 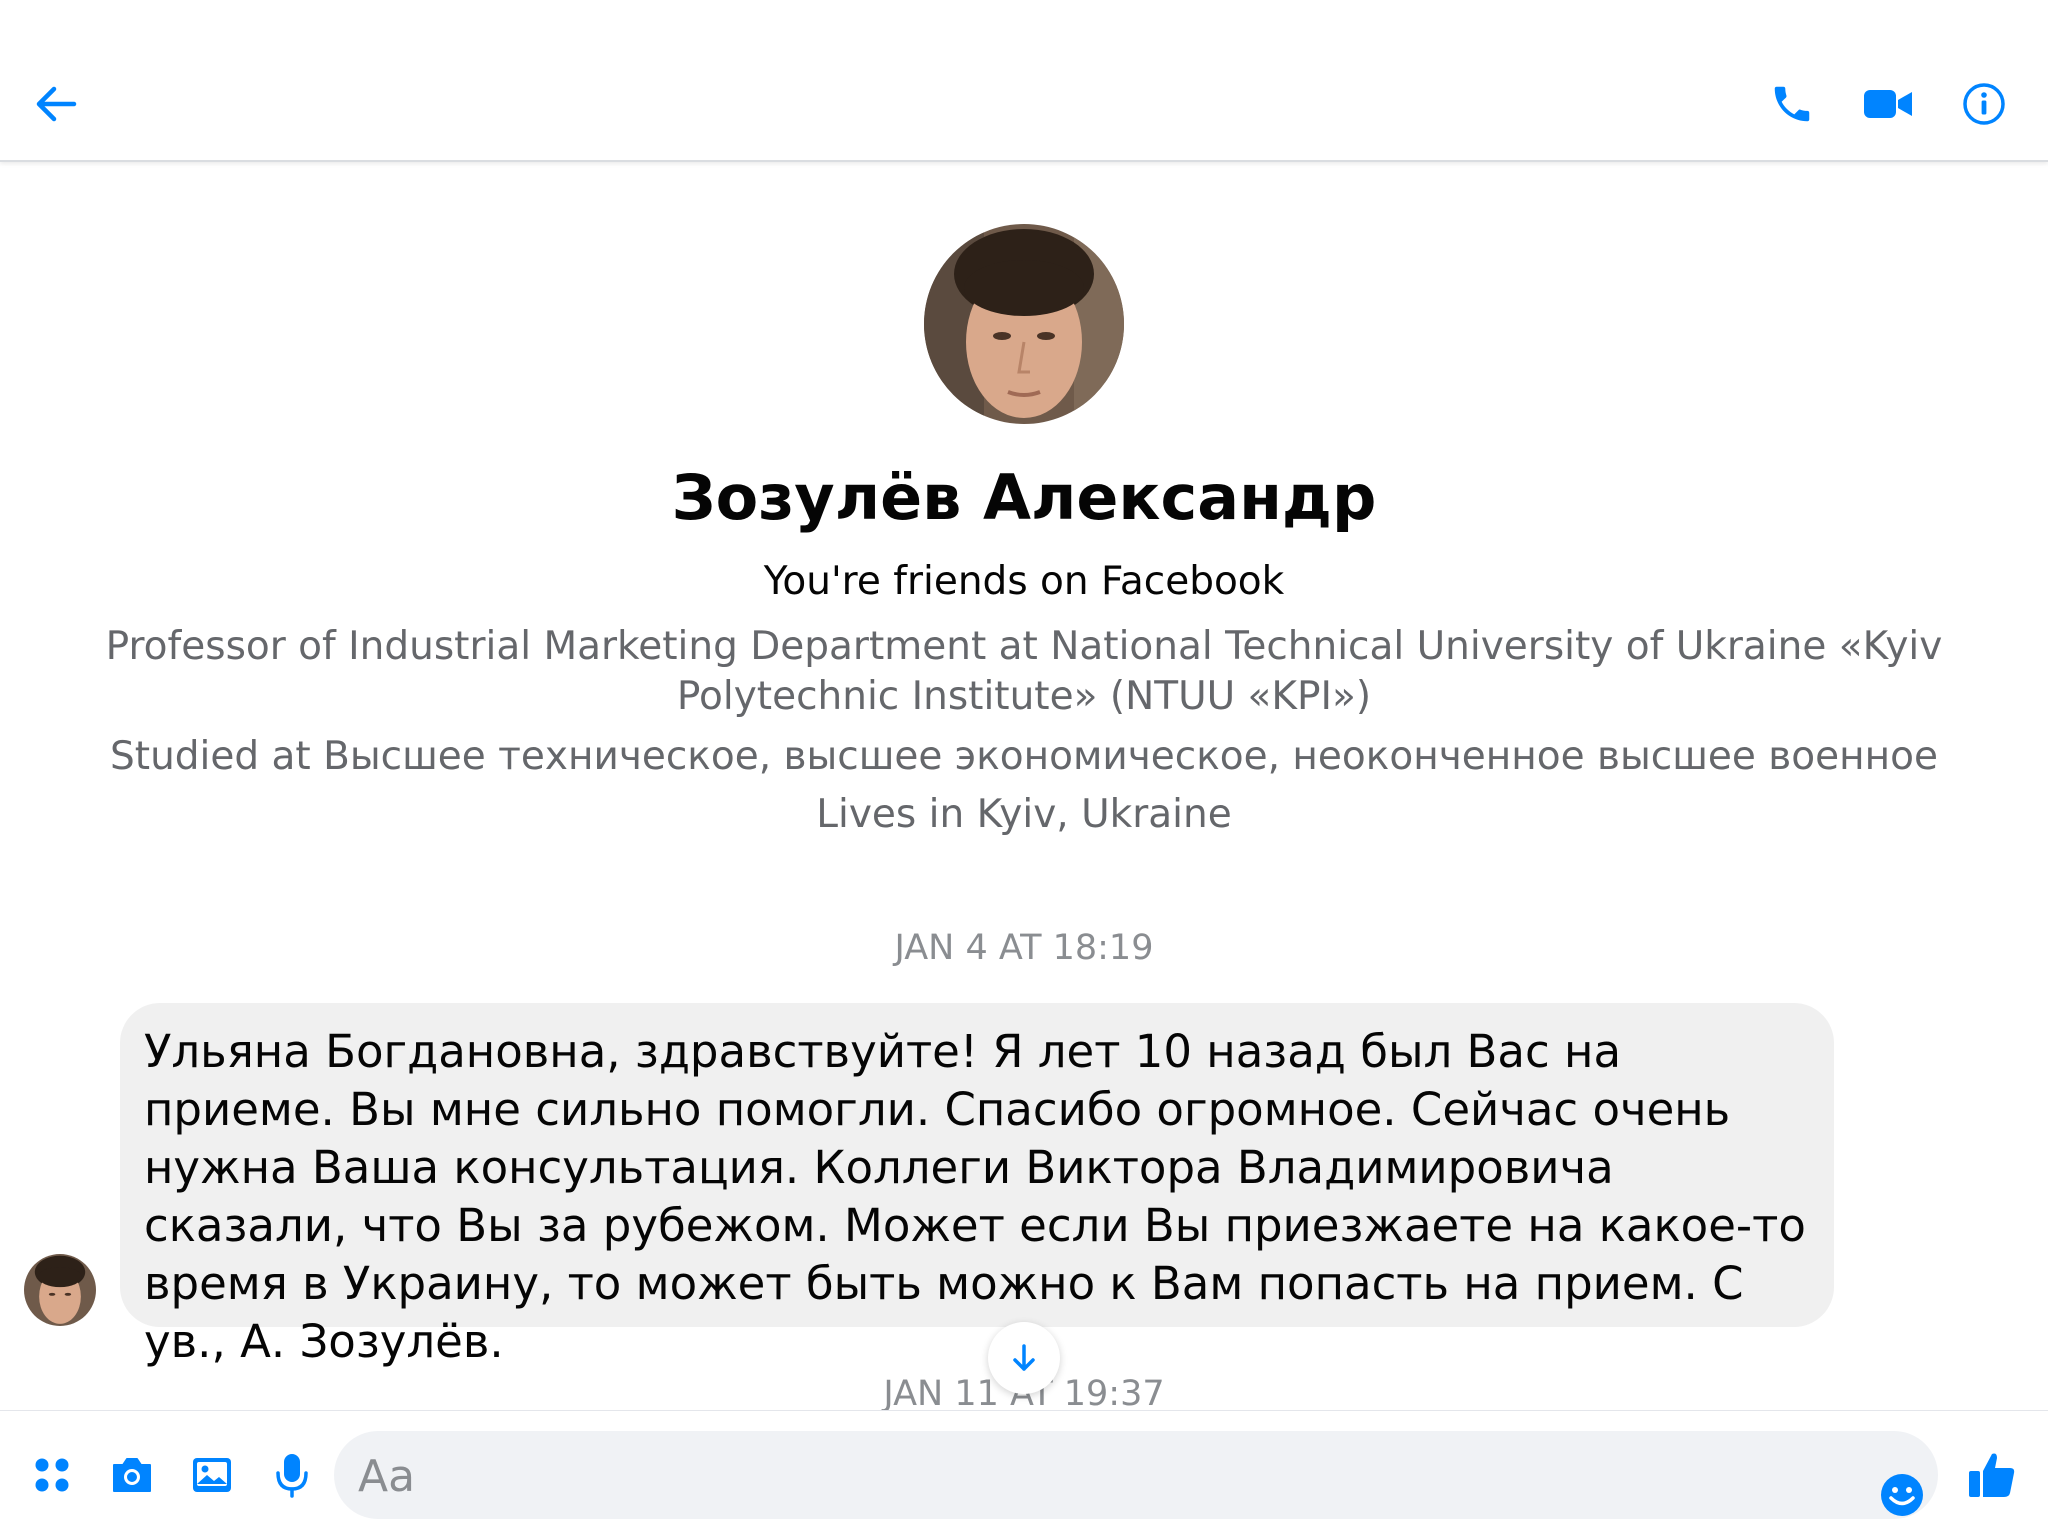 What do you see at coordinates (1024, 497) in the screenshot?
I see `profile-name: Зозулёв Александр` at bounding box center [1024, 497].